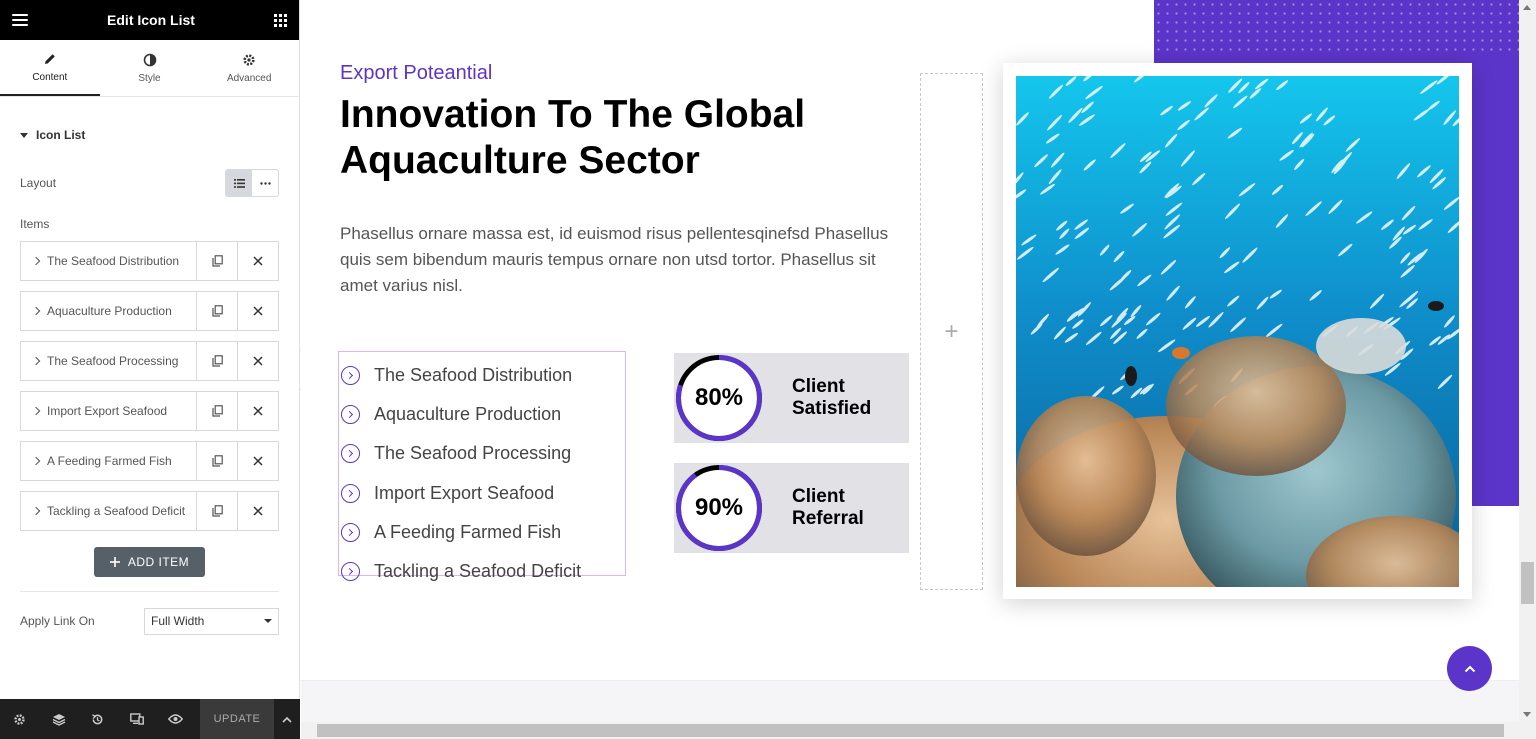 Image resolution: width=1536 pixels, height=739 pixels. Describe the element at coordinates (1336, 27) in the screenshot. I see `dot-pattern` at that location.